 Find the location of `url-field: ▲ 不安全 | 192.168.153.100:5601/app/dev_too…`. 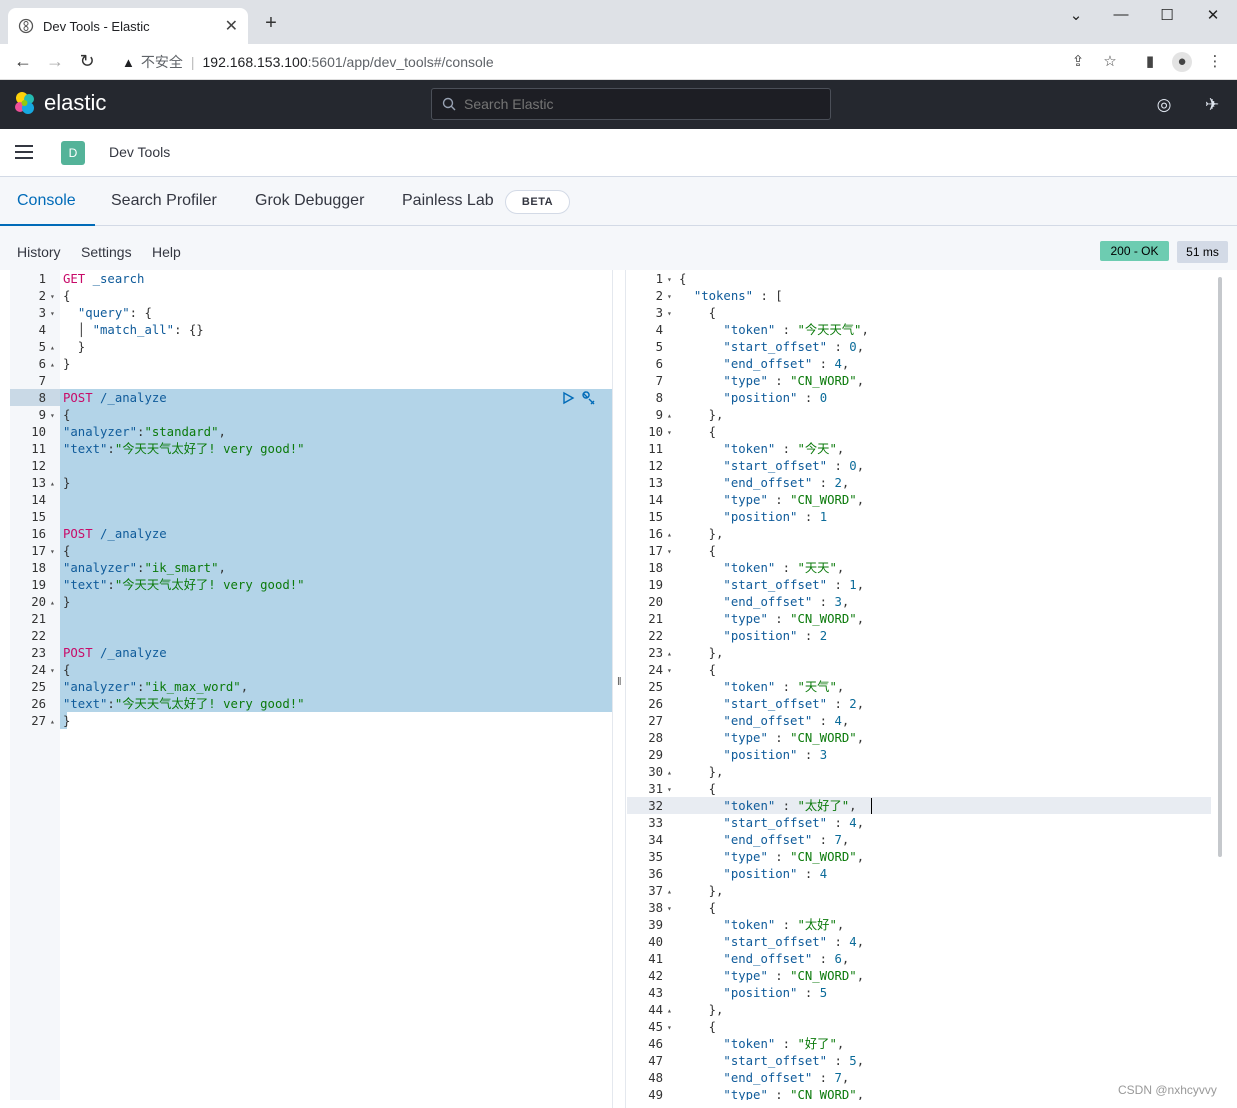

url-field: ▲ 不安全 | 192.168.153.100:5601/app/dev_too… is located at coordinates (619, 62).